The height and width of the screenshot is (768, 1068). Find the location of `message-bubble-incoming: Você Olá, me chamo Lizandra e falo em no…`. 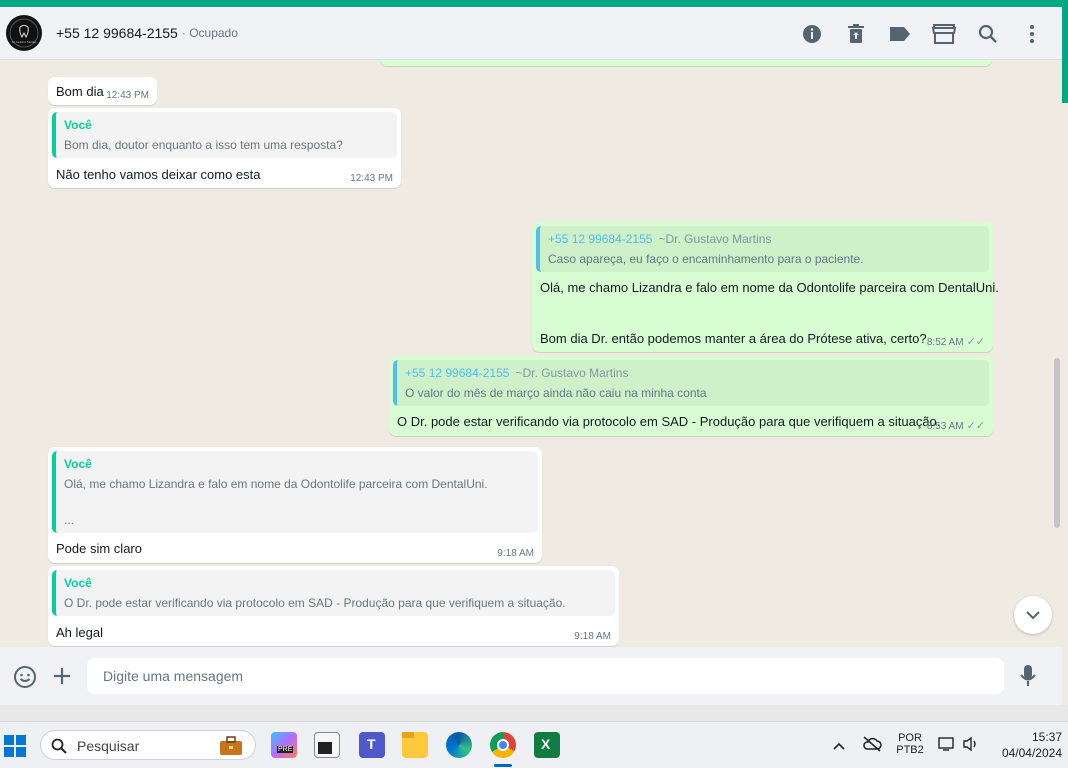

message-bubble-incoming: Você Olá, me chamo Lizandra e falo em no… is located at coordinates (295, 505).